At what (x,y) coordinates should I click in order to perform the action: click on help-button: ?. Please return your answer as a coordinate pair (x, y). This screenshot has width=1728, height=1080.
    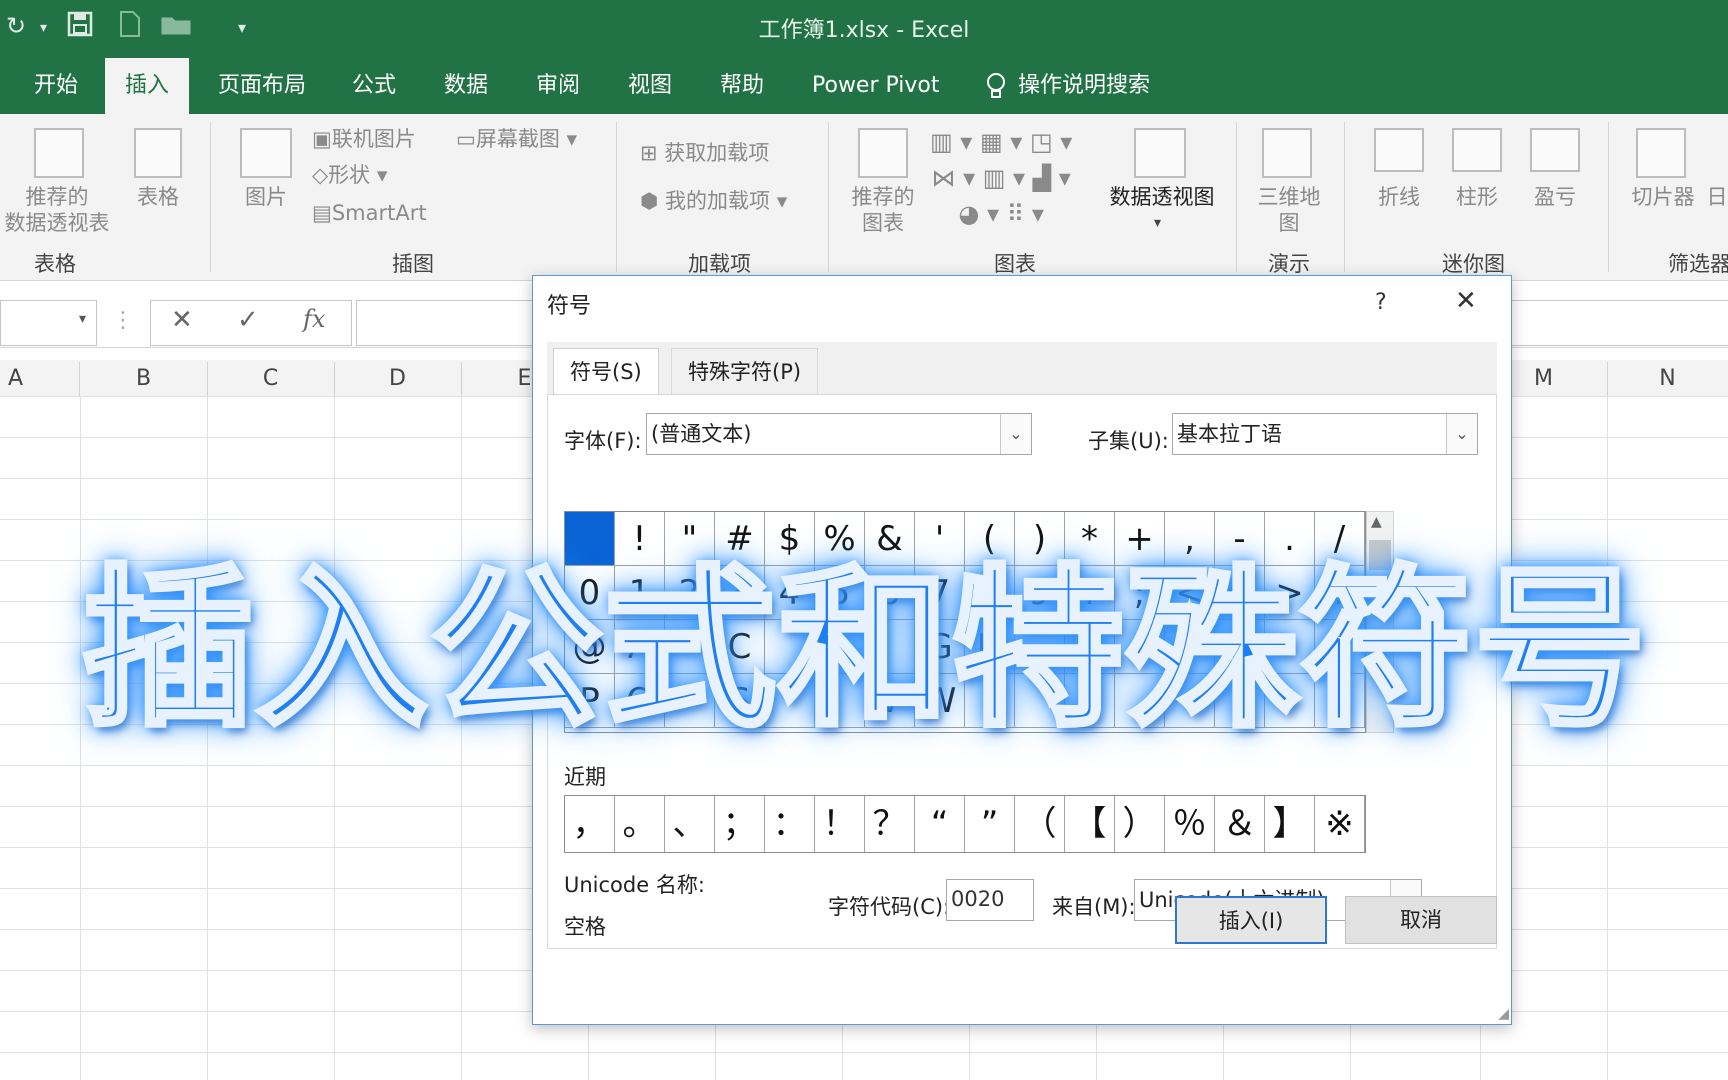
    Looking at the image, I should click on (1381, 302).